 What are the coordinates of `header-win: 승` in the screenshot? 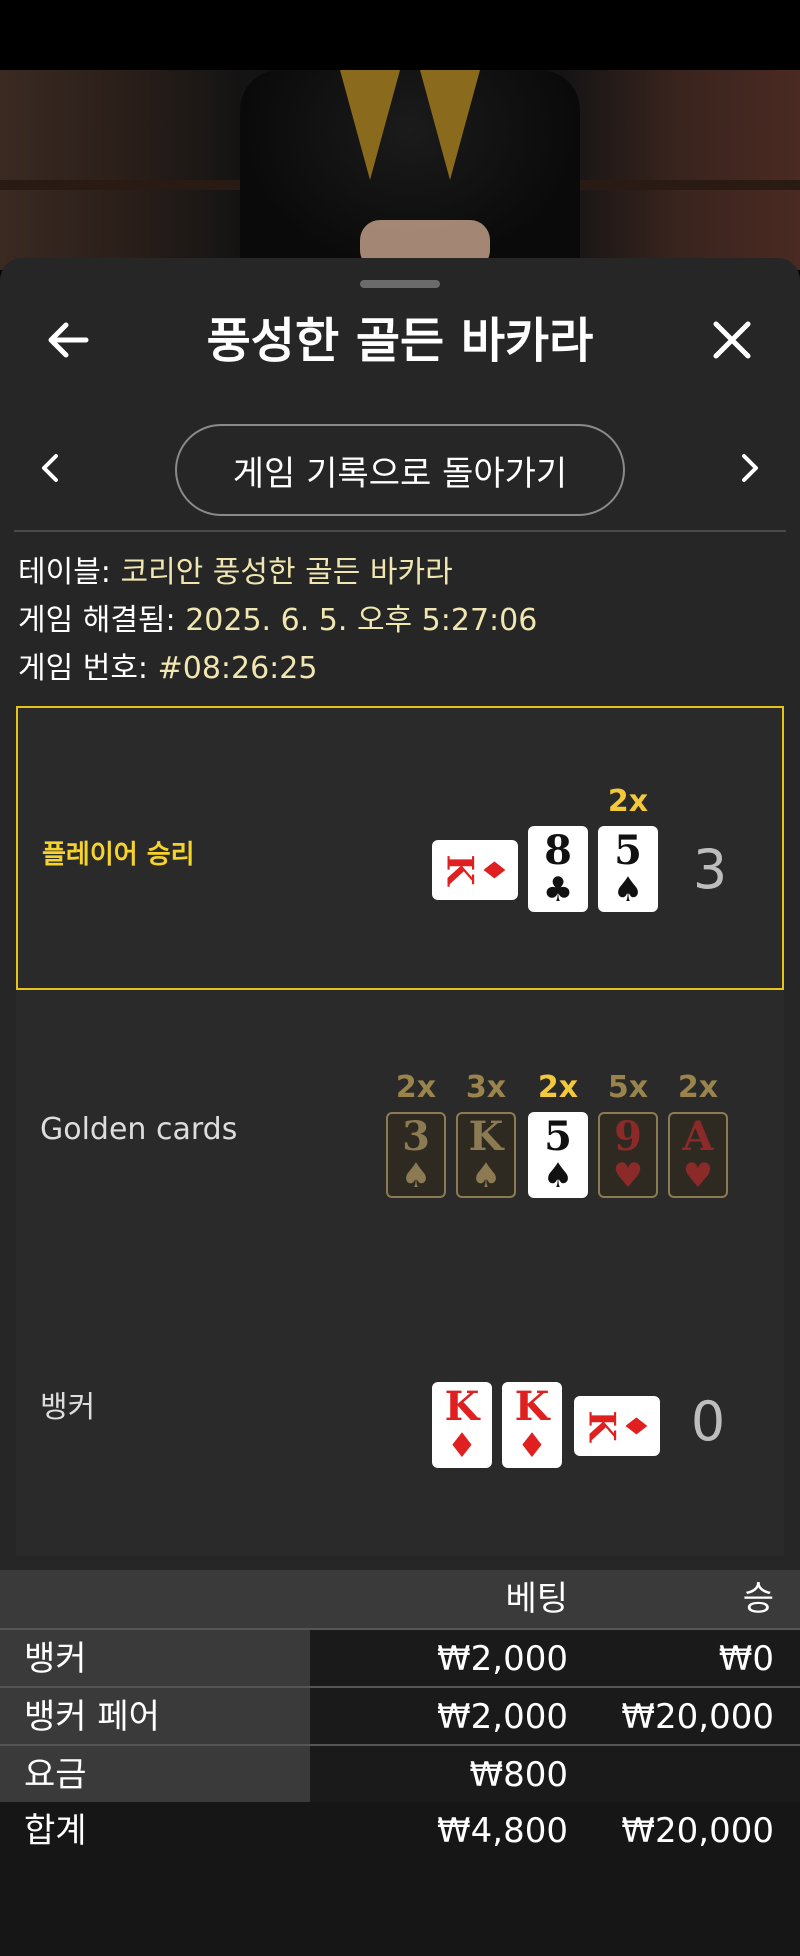 It's located at (758, 1599).